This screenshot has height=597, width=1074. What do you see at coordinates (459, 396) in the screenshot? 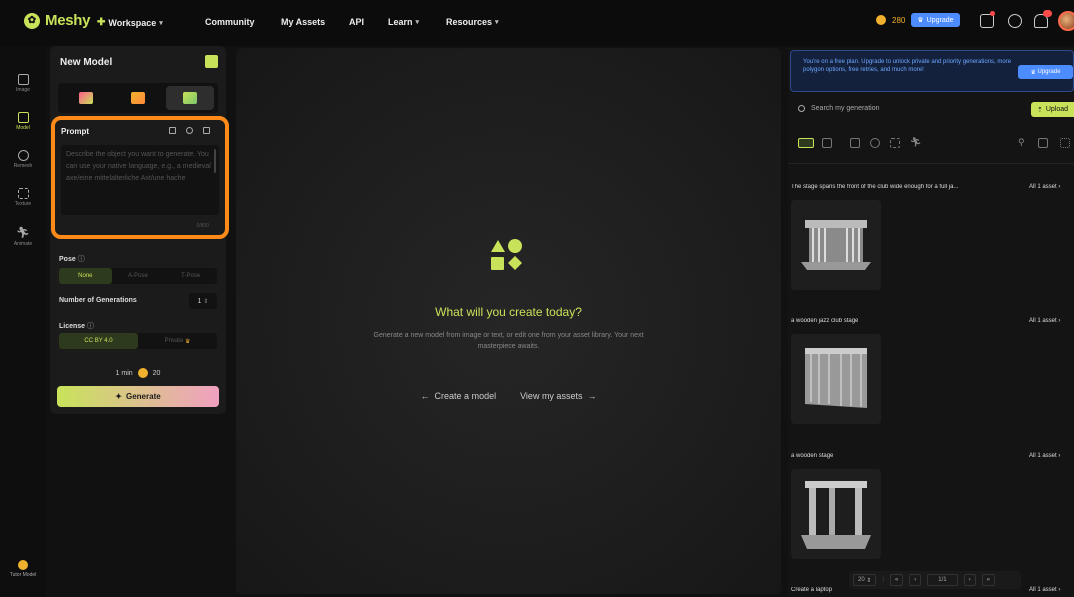
I see `create-model-link: ← Create a model` at bounding box center [459, 396].